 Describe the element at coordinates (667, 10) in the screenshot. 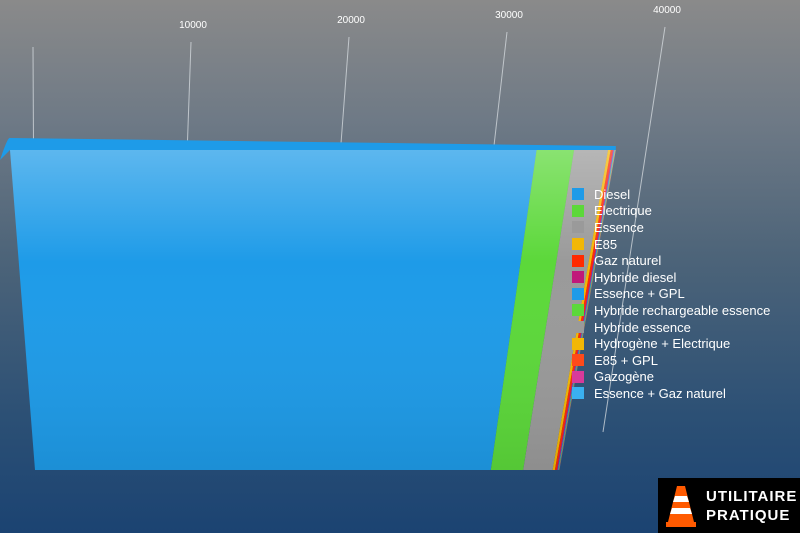

I see `x-tick-label: 40000` at that location.